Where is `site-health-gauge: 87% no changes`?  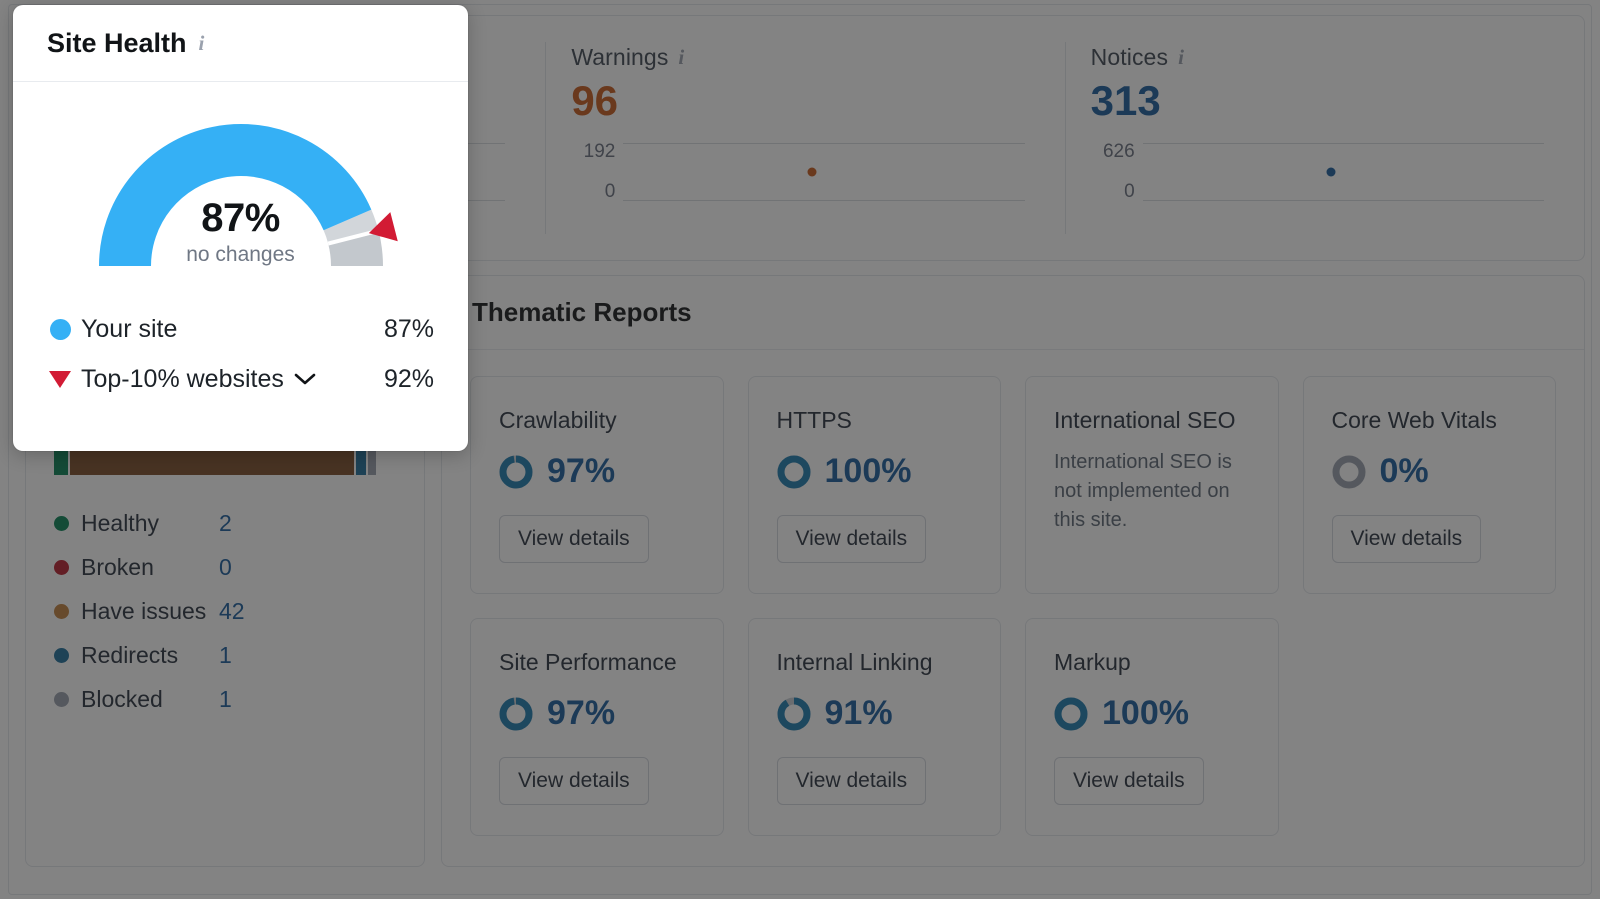
site-health-gauge: 87% no changes is located at coordinates (241, 194).